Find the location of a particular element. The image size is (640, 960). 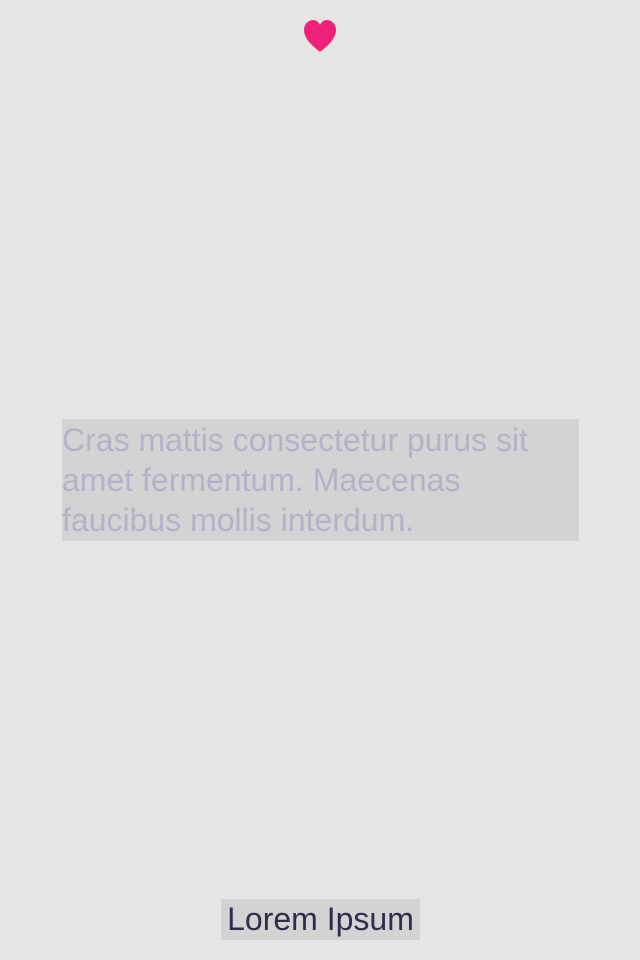

heart-icon is located at coordinates (320, 36).